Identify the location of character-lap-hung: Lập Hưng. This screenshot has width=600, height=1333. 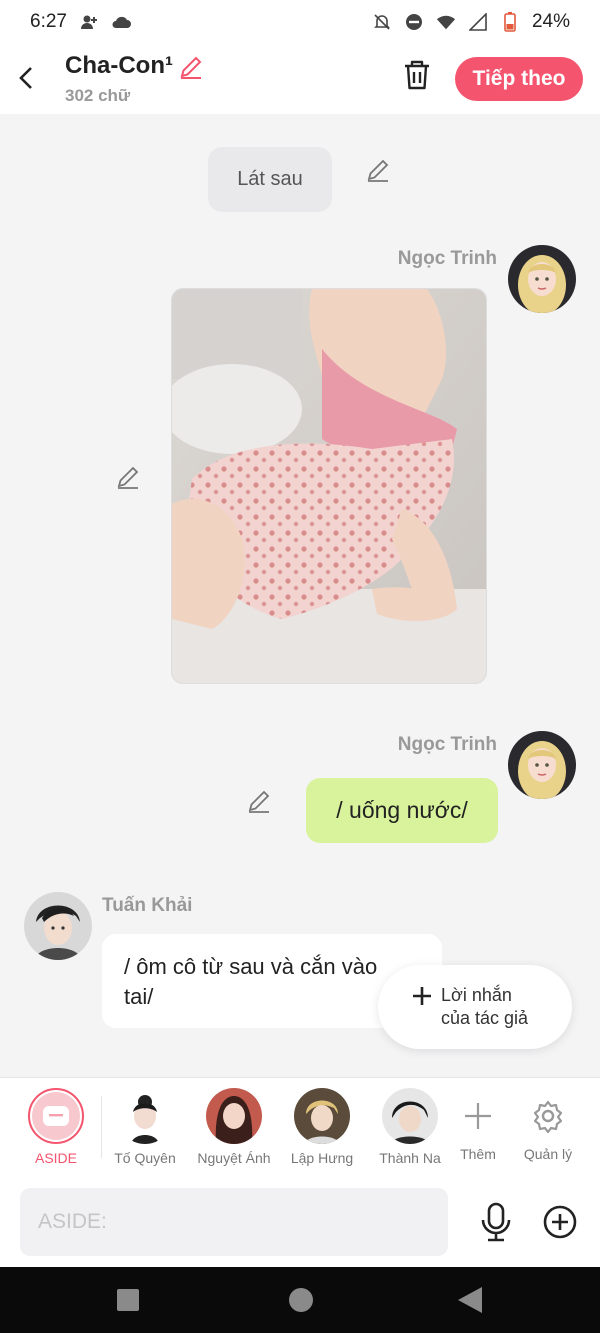
(322, 1126).